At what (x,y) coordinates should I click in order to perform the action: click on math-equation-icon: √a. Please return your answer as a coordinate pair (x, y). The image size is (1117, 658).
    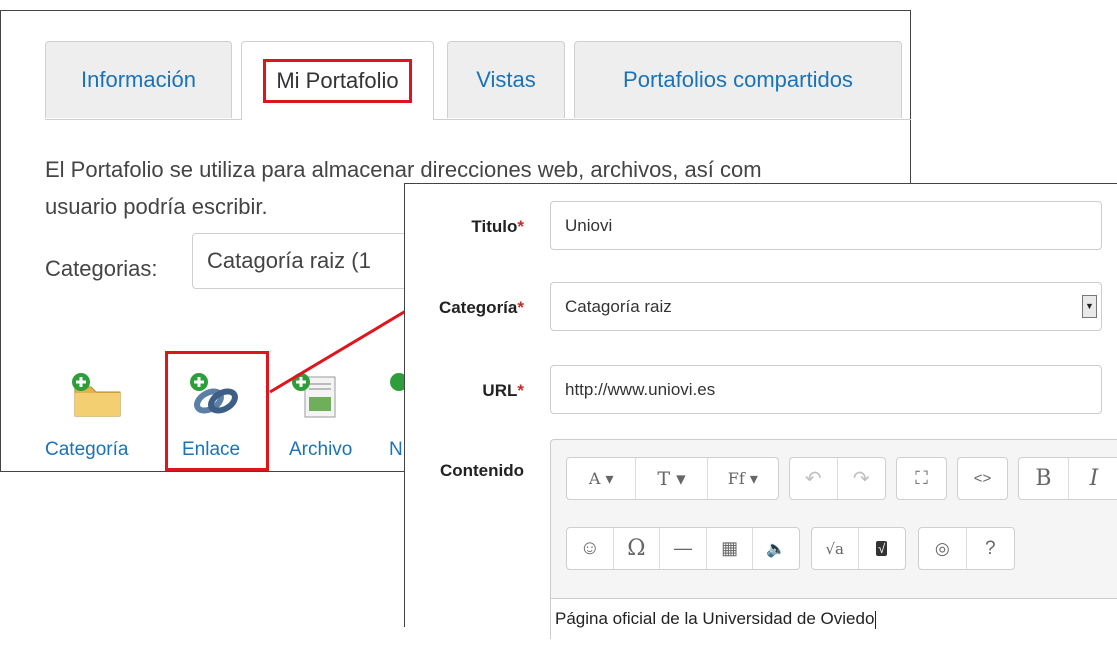
    Looking at the image, I should click on (835, 548).